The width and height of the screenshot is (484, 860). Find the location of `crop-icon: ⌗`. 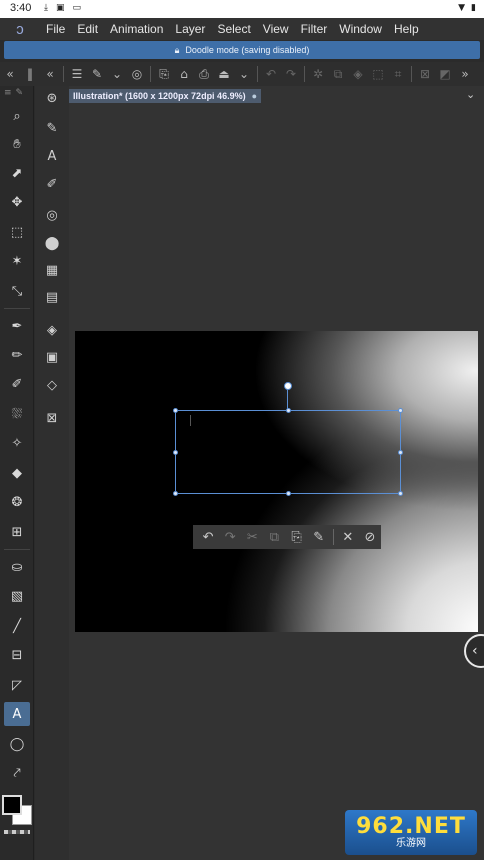

crop-icon: ⌗ is located at coordinates (398, 74).